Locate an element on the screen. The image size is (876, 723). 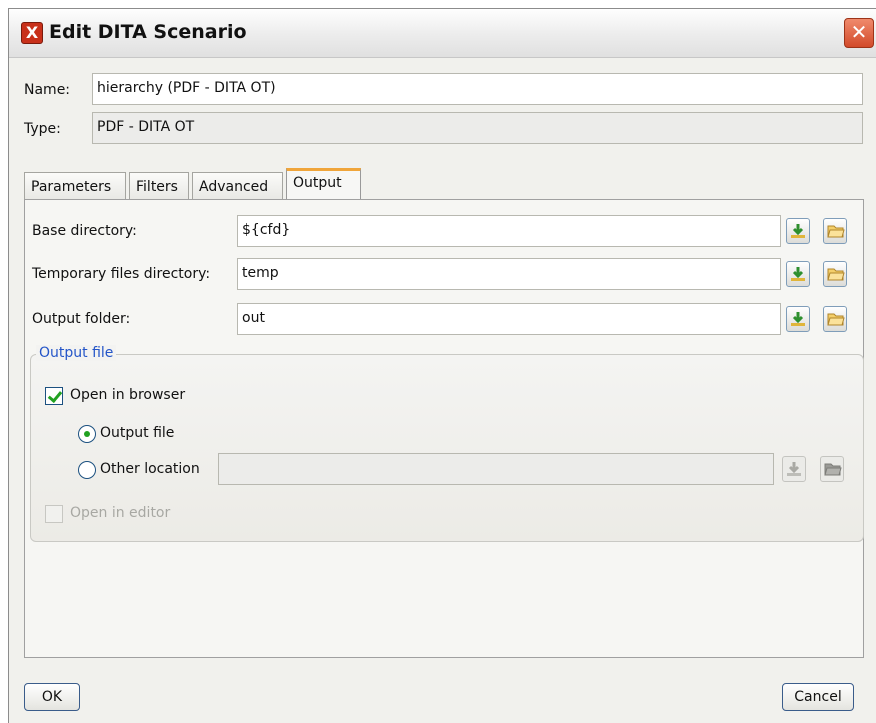
ok-button: OK is located at coordinates (52, 697).